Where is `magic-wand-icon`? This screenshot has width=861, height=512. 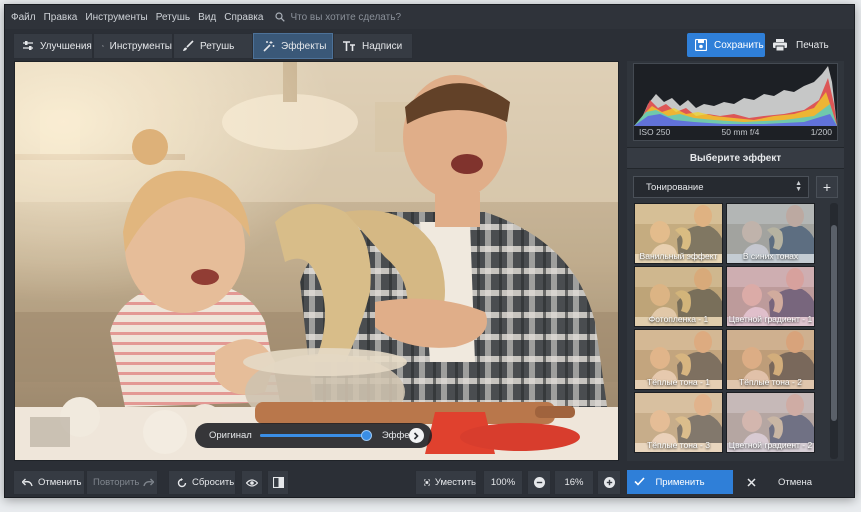 magic-wand-icon is located at coordinates (269, 46).